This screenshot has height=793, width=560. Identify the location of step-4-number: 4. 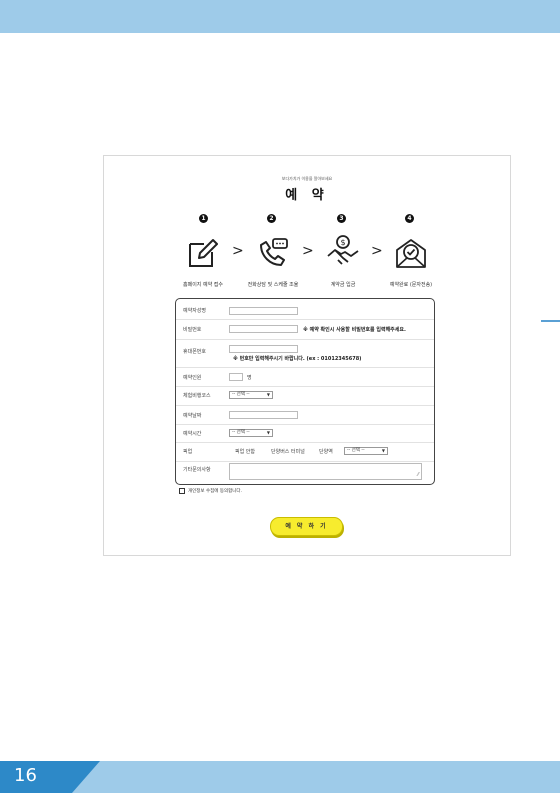
(409, 218).